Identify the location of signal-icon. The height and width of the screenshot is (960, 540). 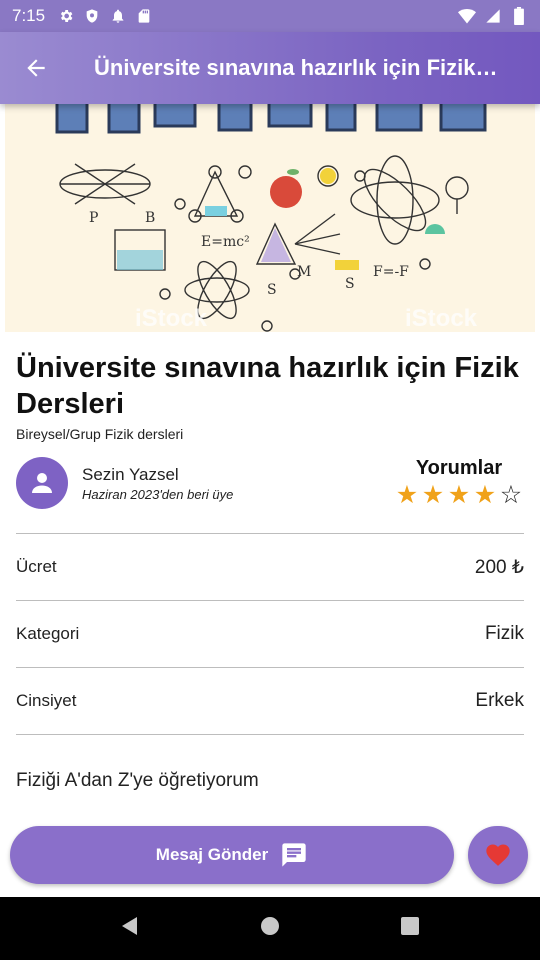
(493, 16).